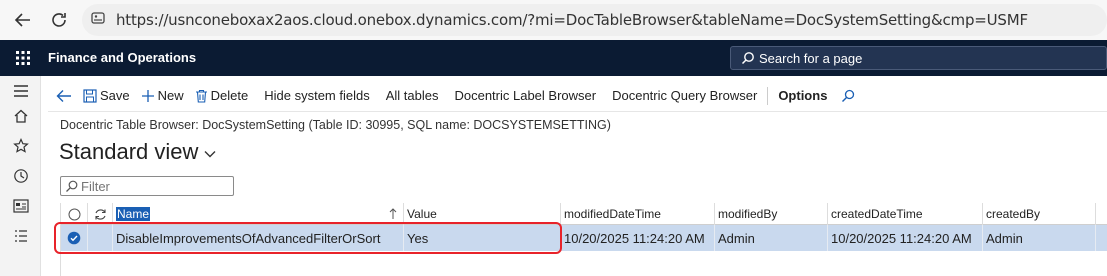 Image resolution: width=1107 pixels, height=276 pixels. Describe the element at coordinates (90, 95) in the screenshot. I see `save-icon` at that location.